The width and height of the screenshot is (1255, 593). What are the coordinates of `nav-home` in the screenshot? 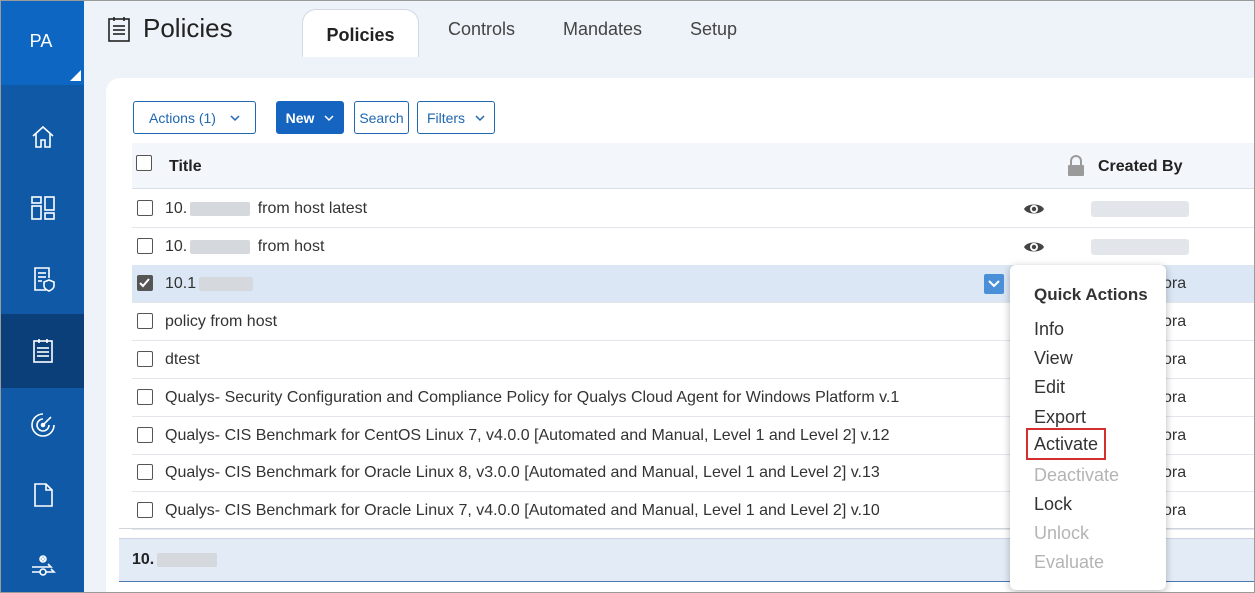 It's located at (42, 137).